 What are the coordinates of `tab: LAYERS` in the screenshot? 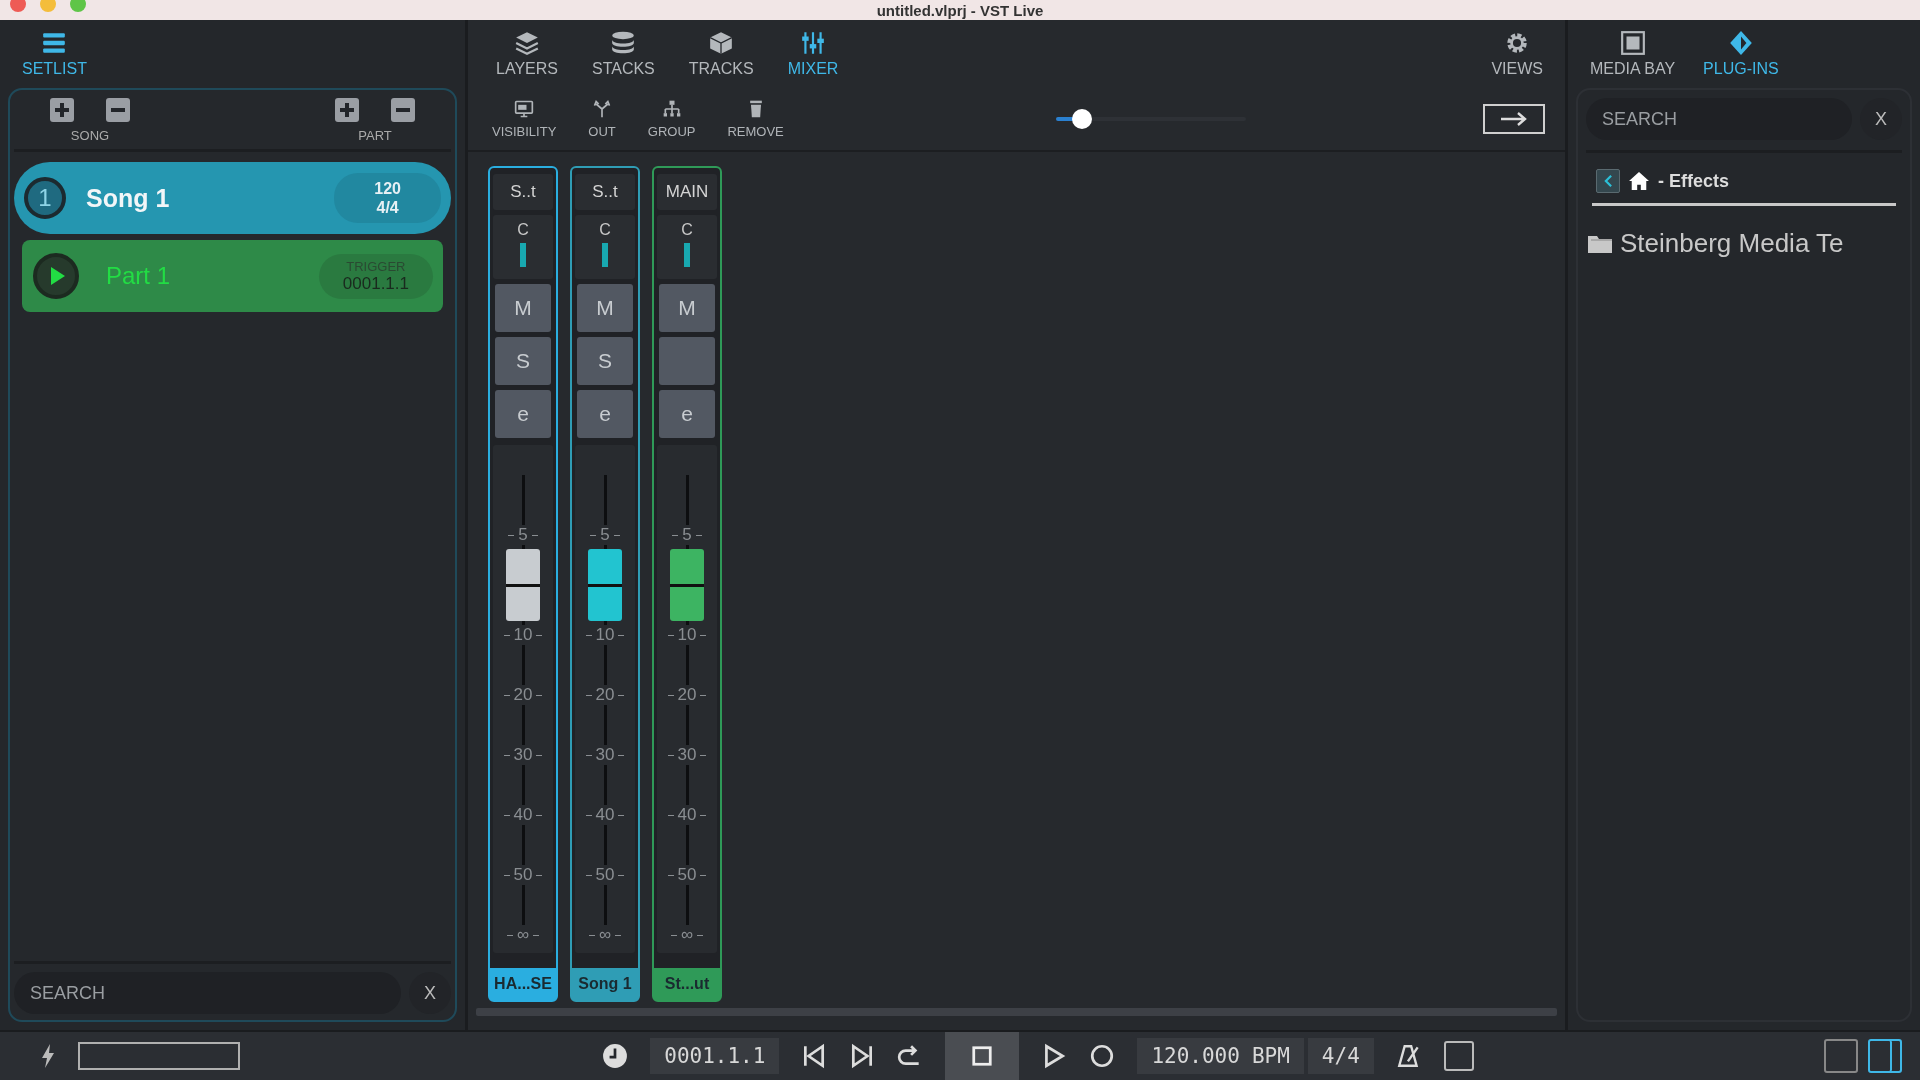 It's located at (527, 54).